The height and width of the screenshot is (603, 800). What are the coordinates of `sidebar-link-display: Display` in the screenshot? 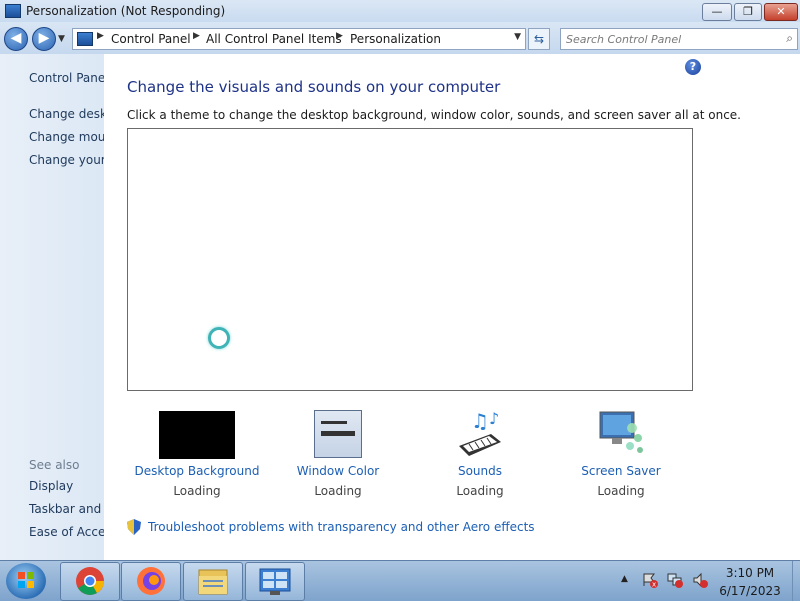 It's located at (51, 486).